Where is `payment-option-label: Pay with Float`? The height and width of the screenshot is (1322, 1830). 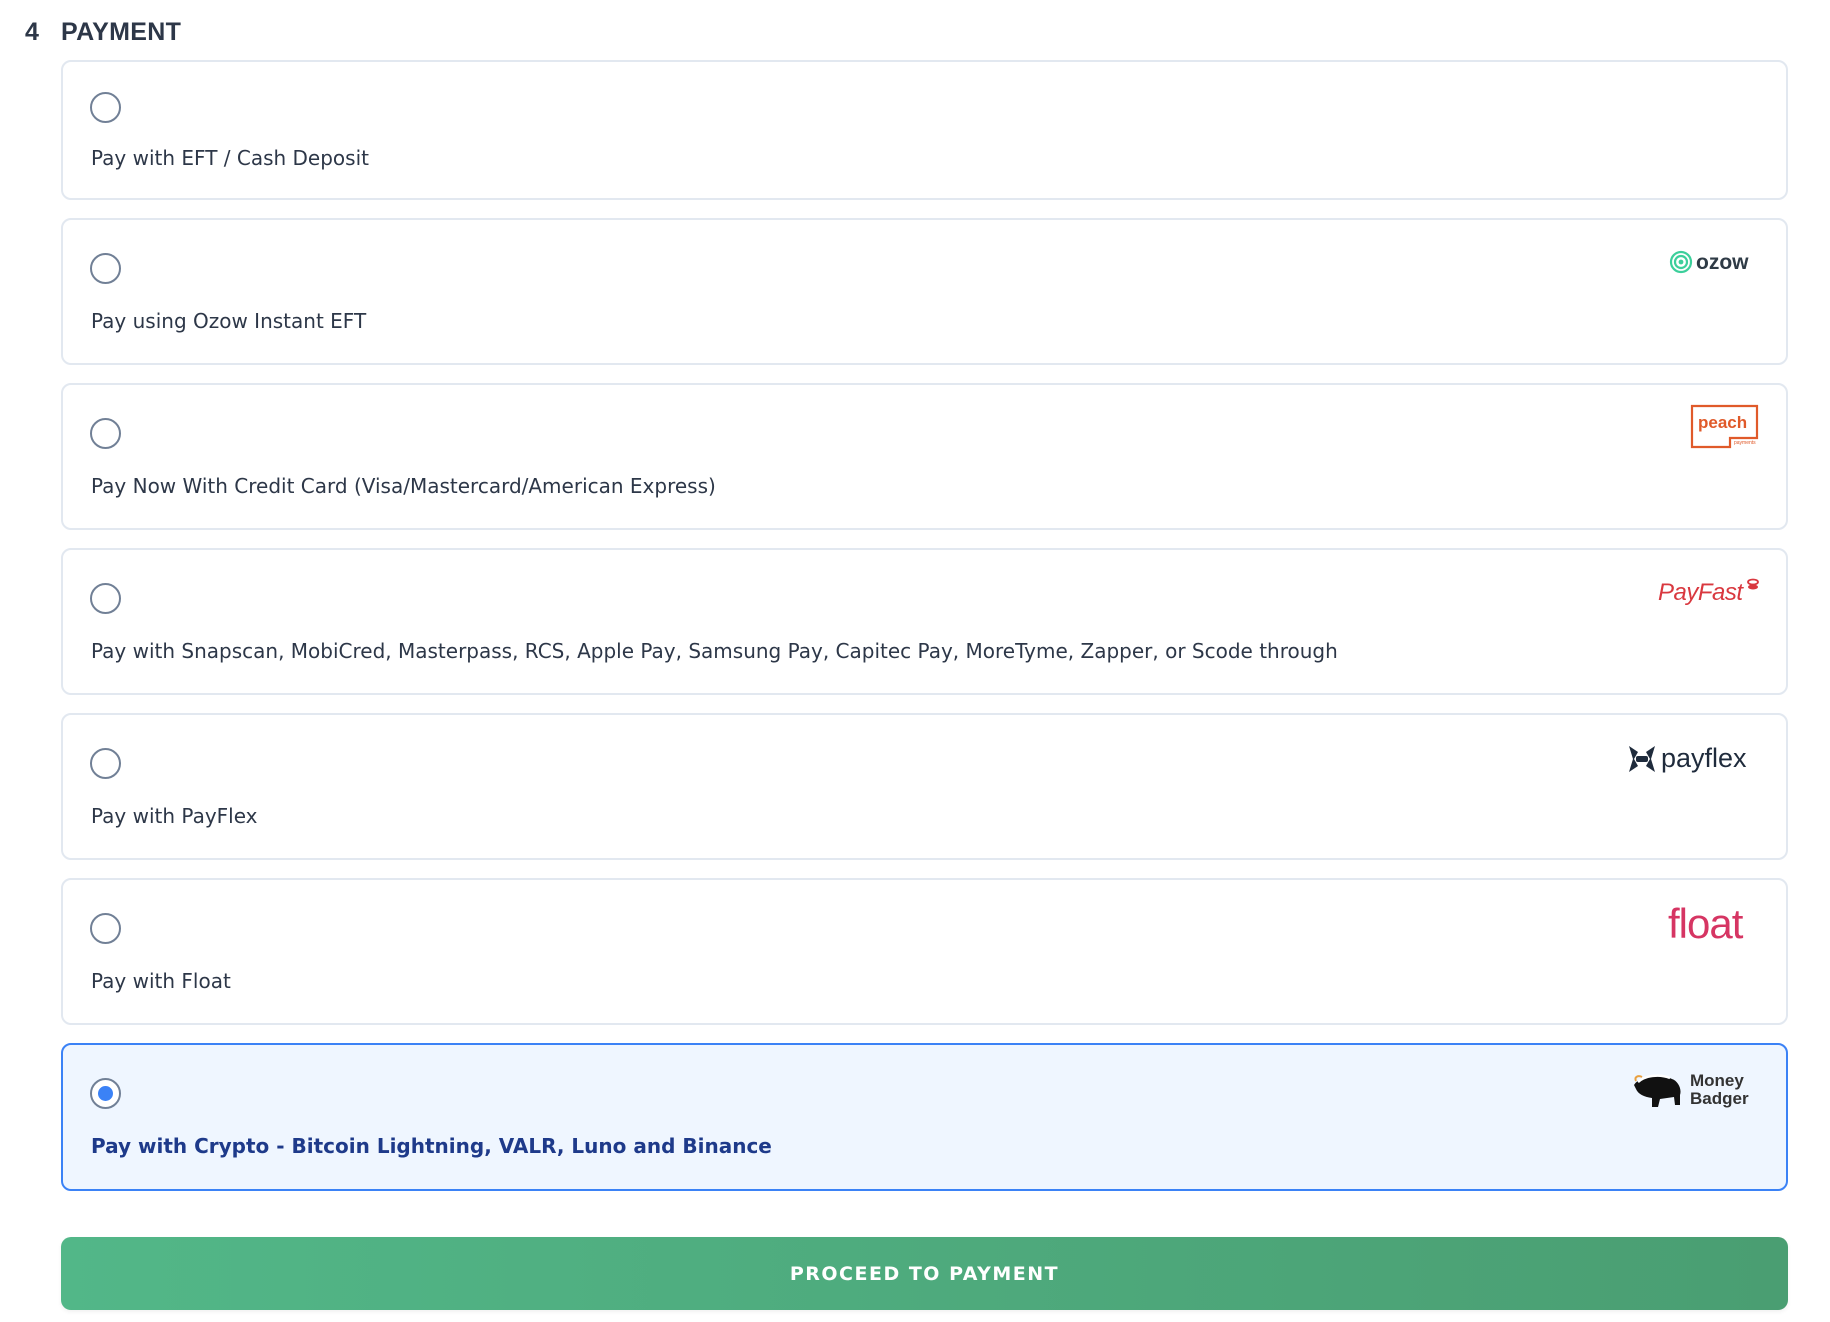
payment-option-label: Pay with Float is located at coordinates (161, 981).